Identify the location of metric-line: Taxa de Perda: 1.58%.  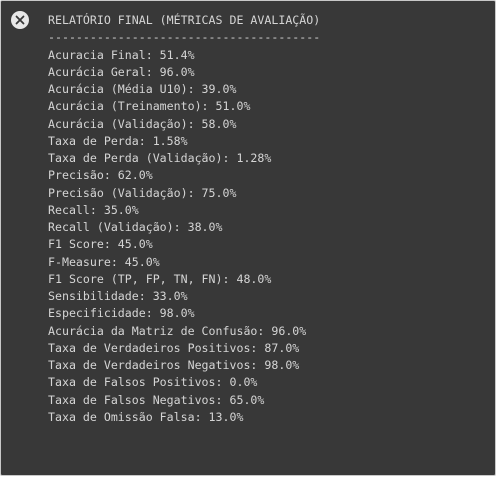
(118, 140).